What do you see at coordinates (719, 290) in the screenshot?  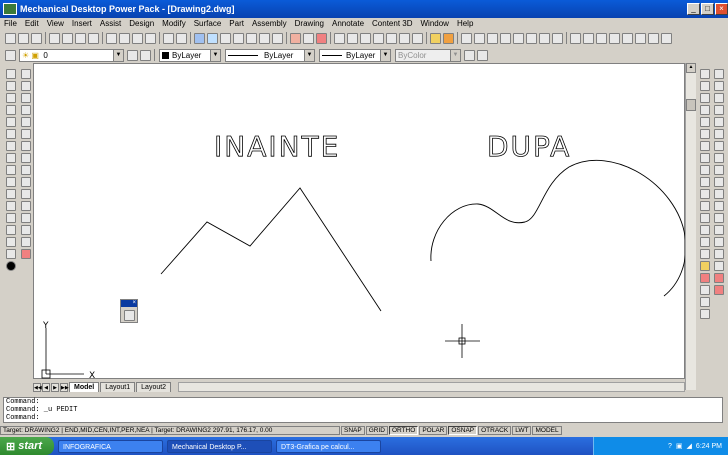 I see `mass-props-icon` at bounding box center [719, 290].